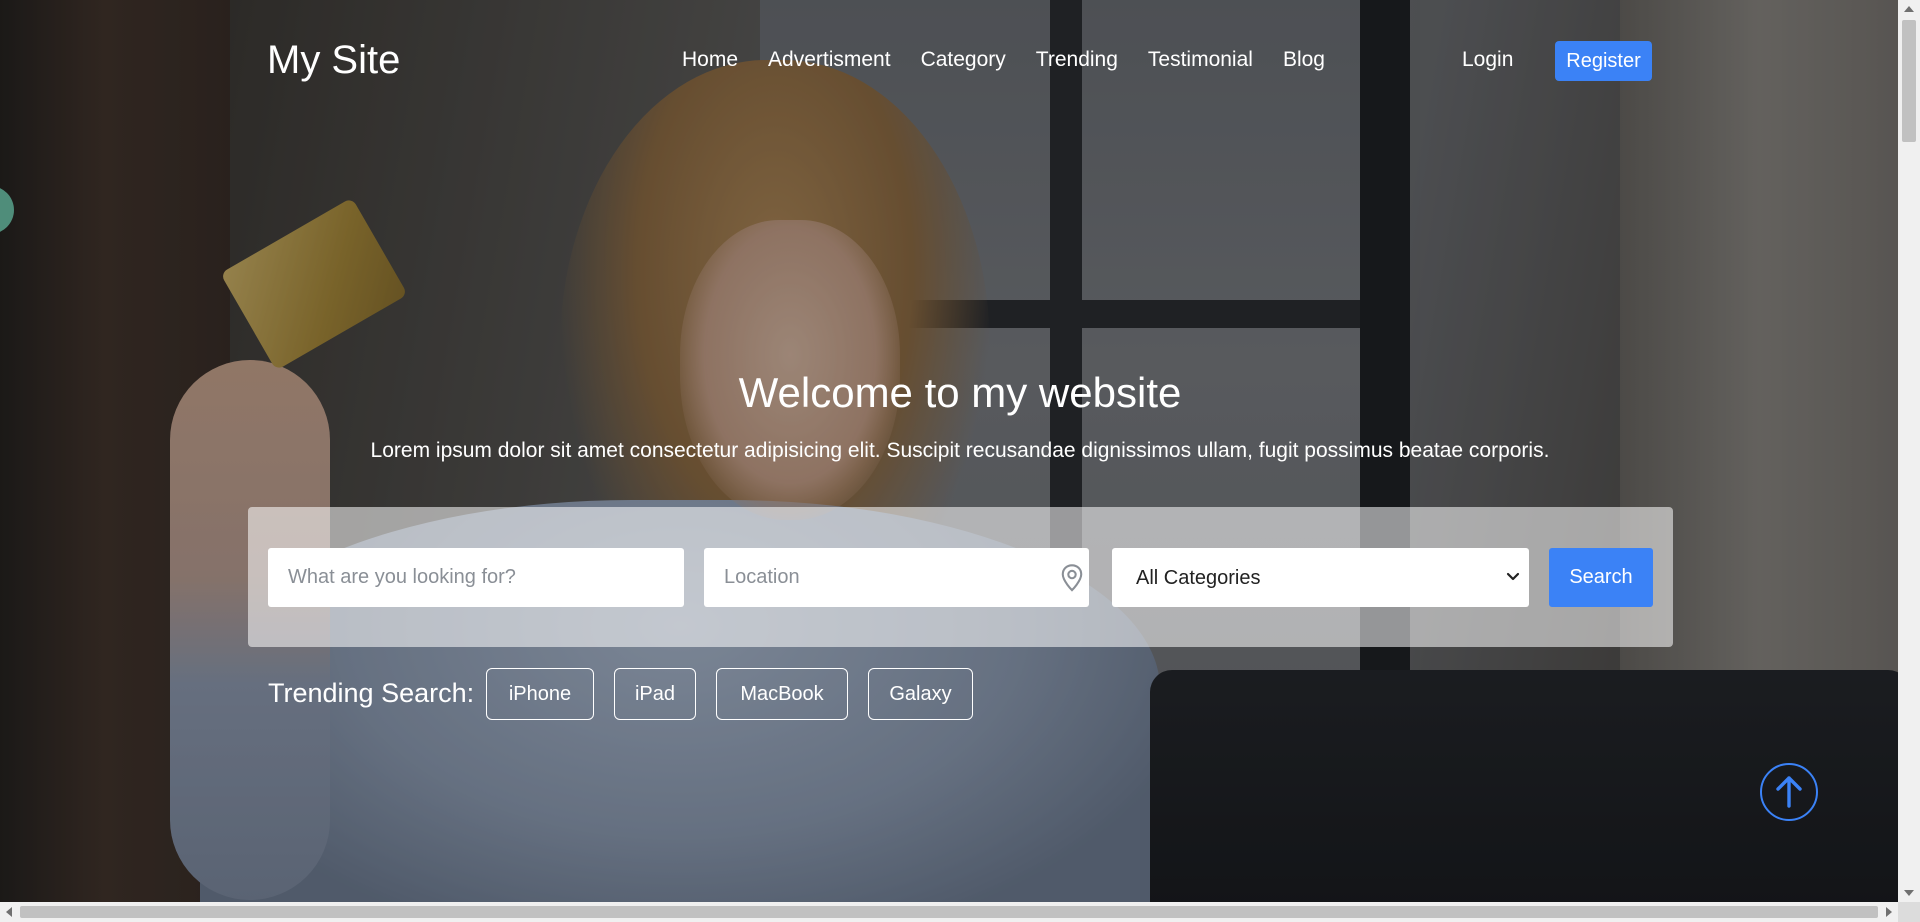 This screenshot has width=1920, height=922. I want to click on horizontal-scroll-thumb, so click(949, 912).